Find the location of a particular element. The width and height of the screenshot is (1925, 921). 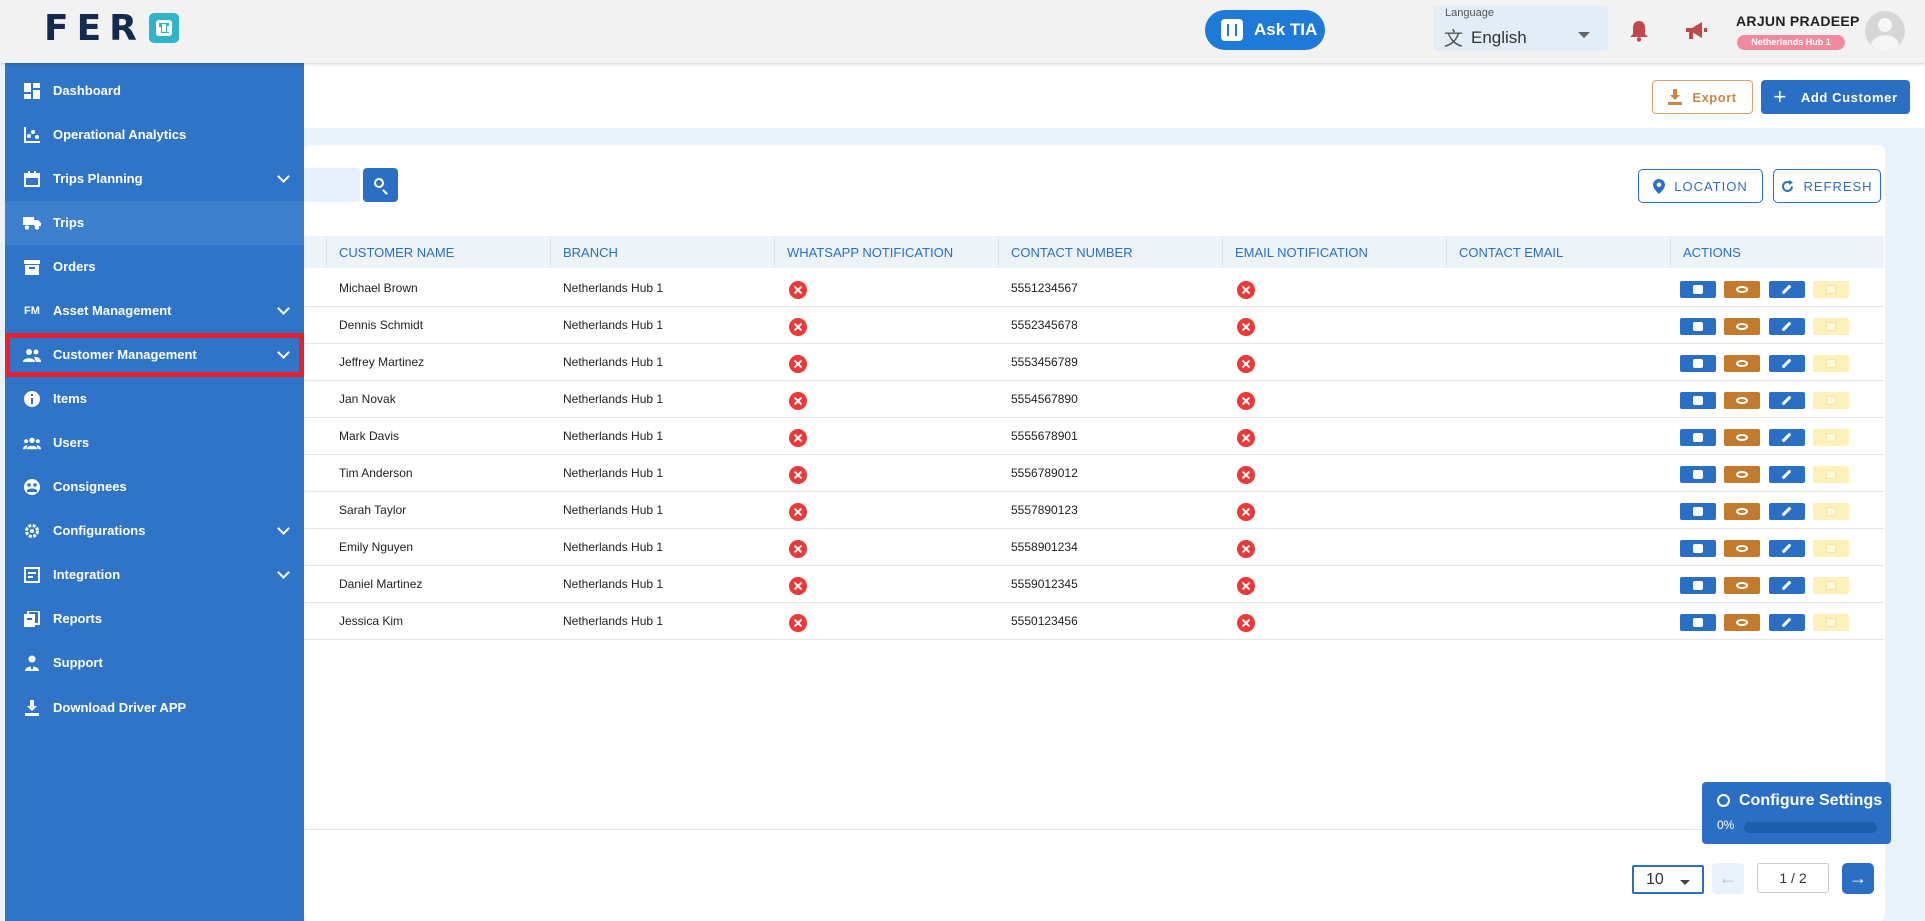

location-button: LOCATION is located at coordinates (1700, 186).